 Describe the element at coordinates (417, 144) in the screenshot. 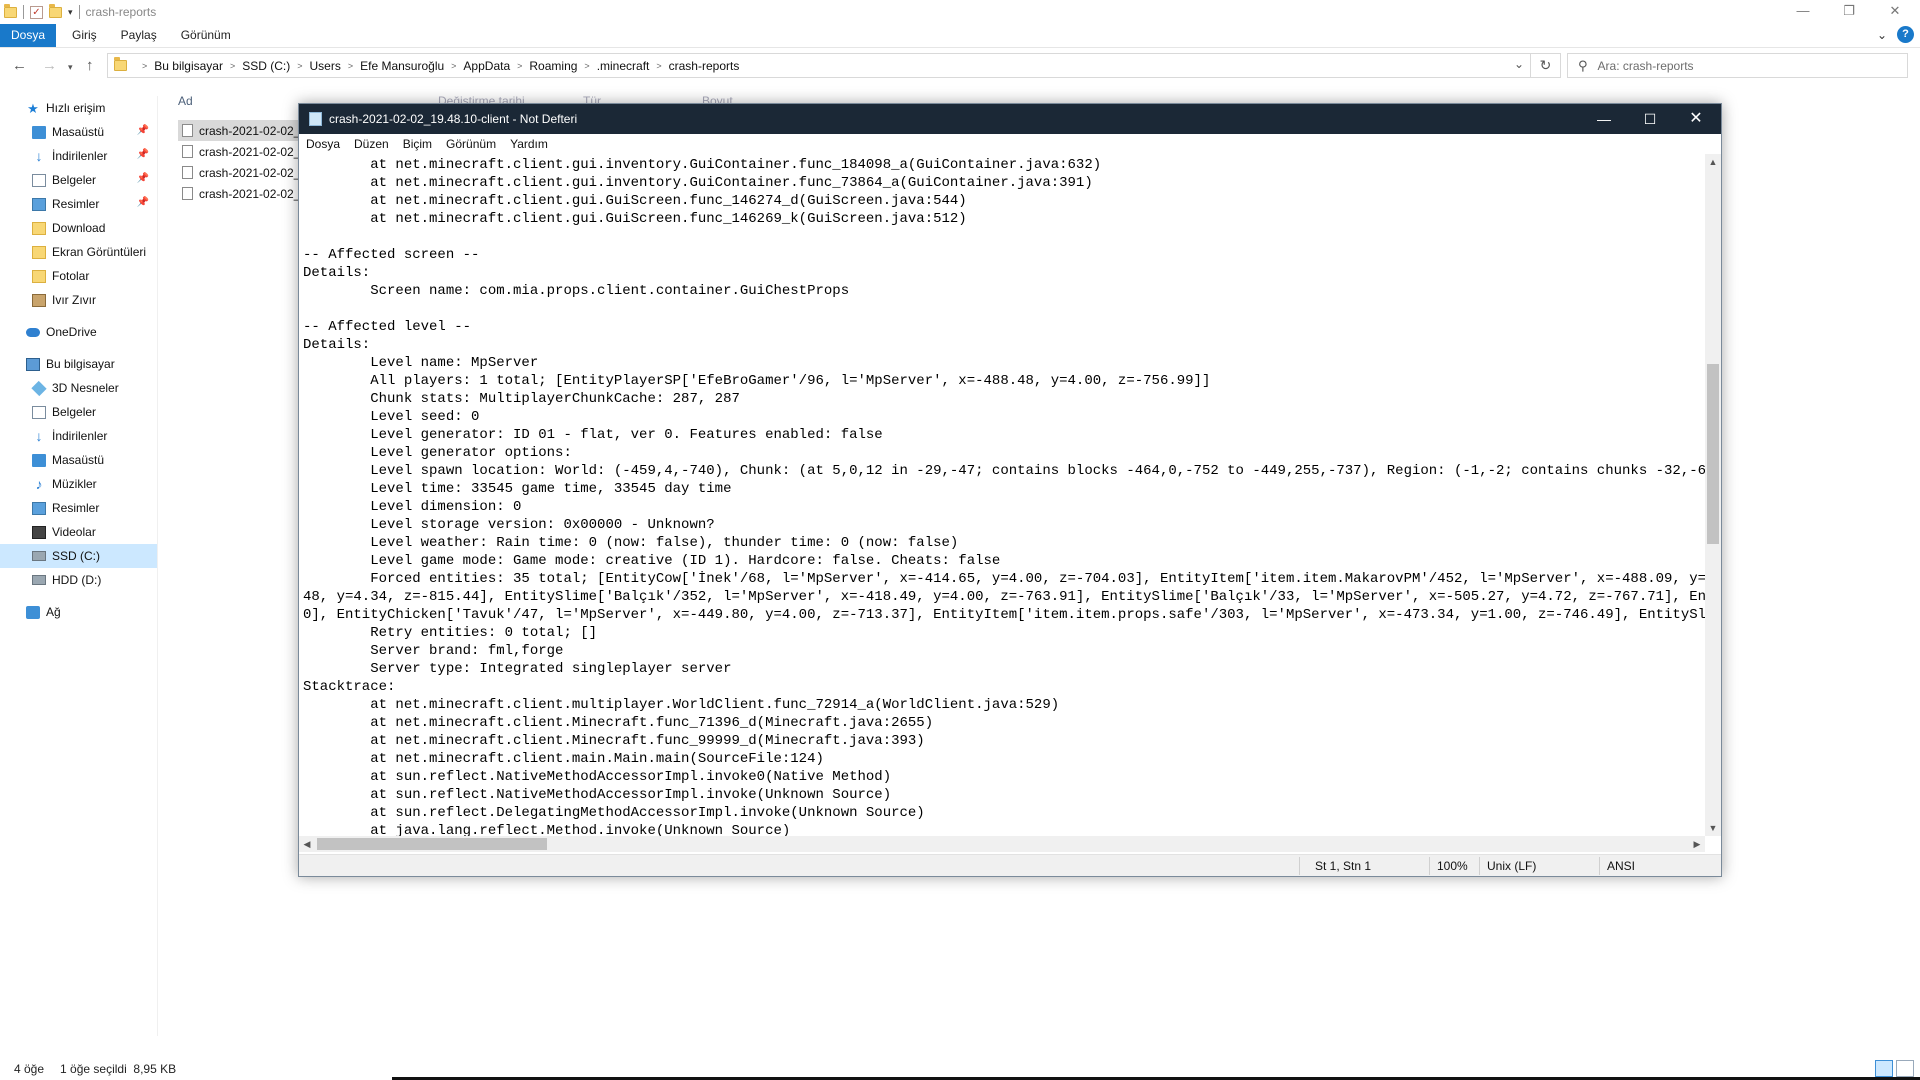

I see `menu-format: Biçim` at that location.